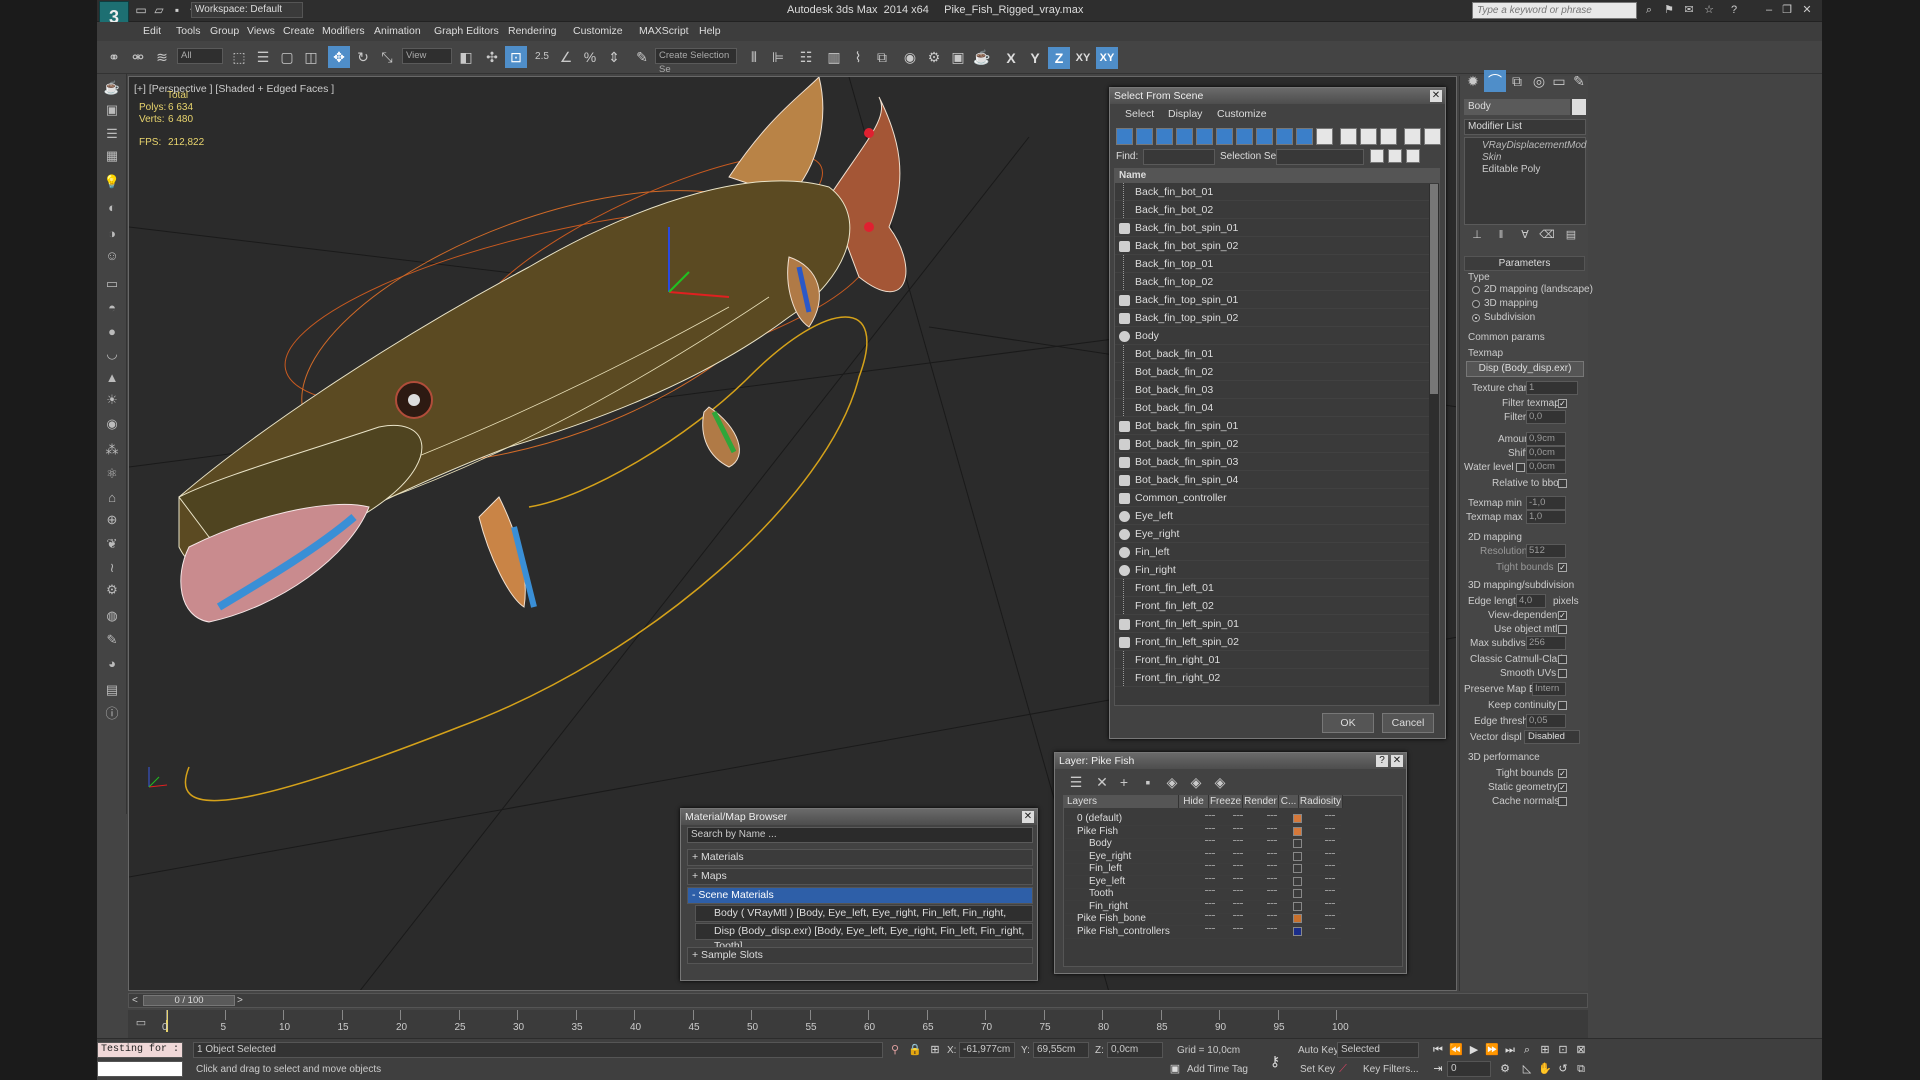 This screenshot has width=1920, height=1080. What do you see at coordinates (806, 57) in the screenshot?
I see `layer-manager-icon: ☷` at bounding box center [806, 57].